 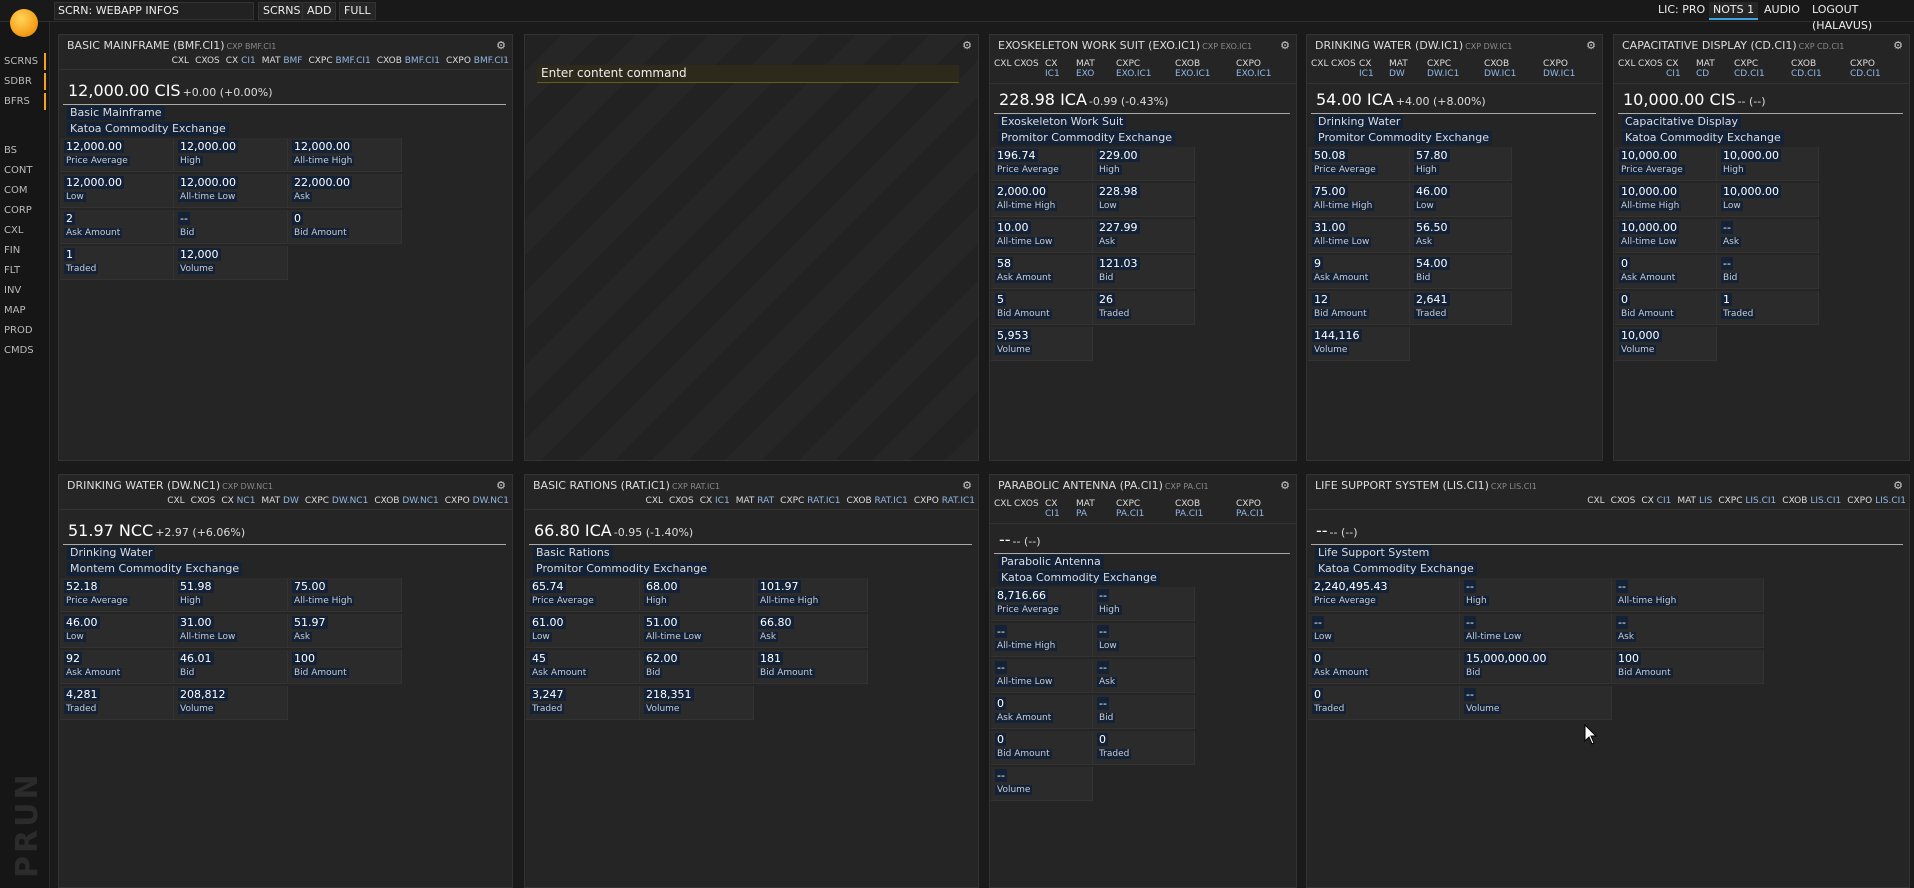 I want to click on tab-cxpo: CXPO EXO.IC1, so click(x=1254, y=69).